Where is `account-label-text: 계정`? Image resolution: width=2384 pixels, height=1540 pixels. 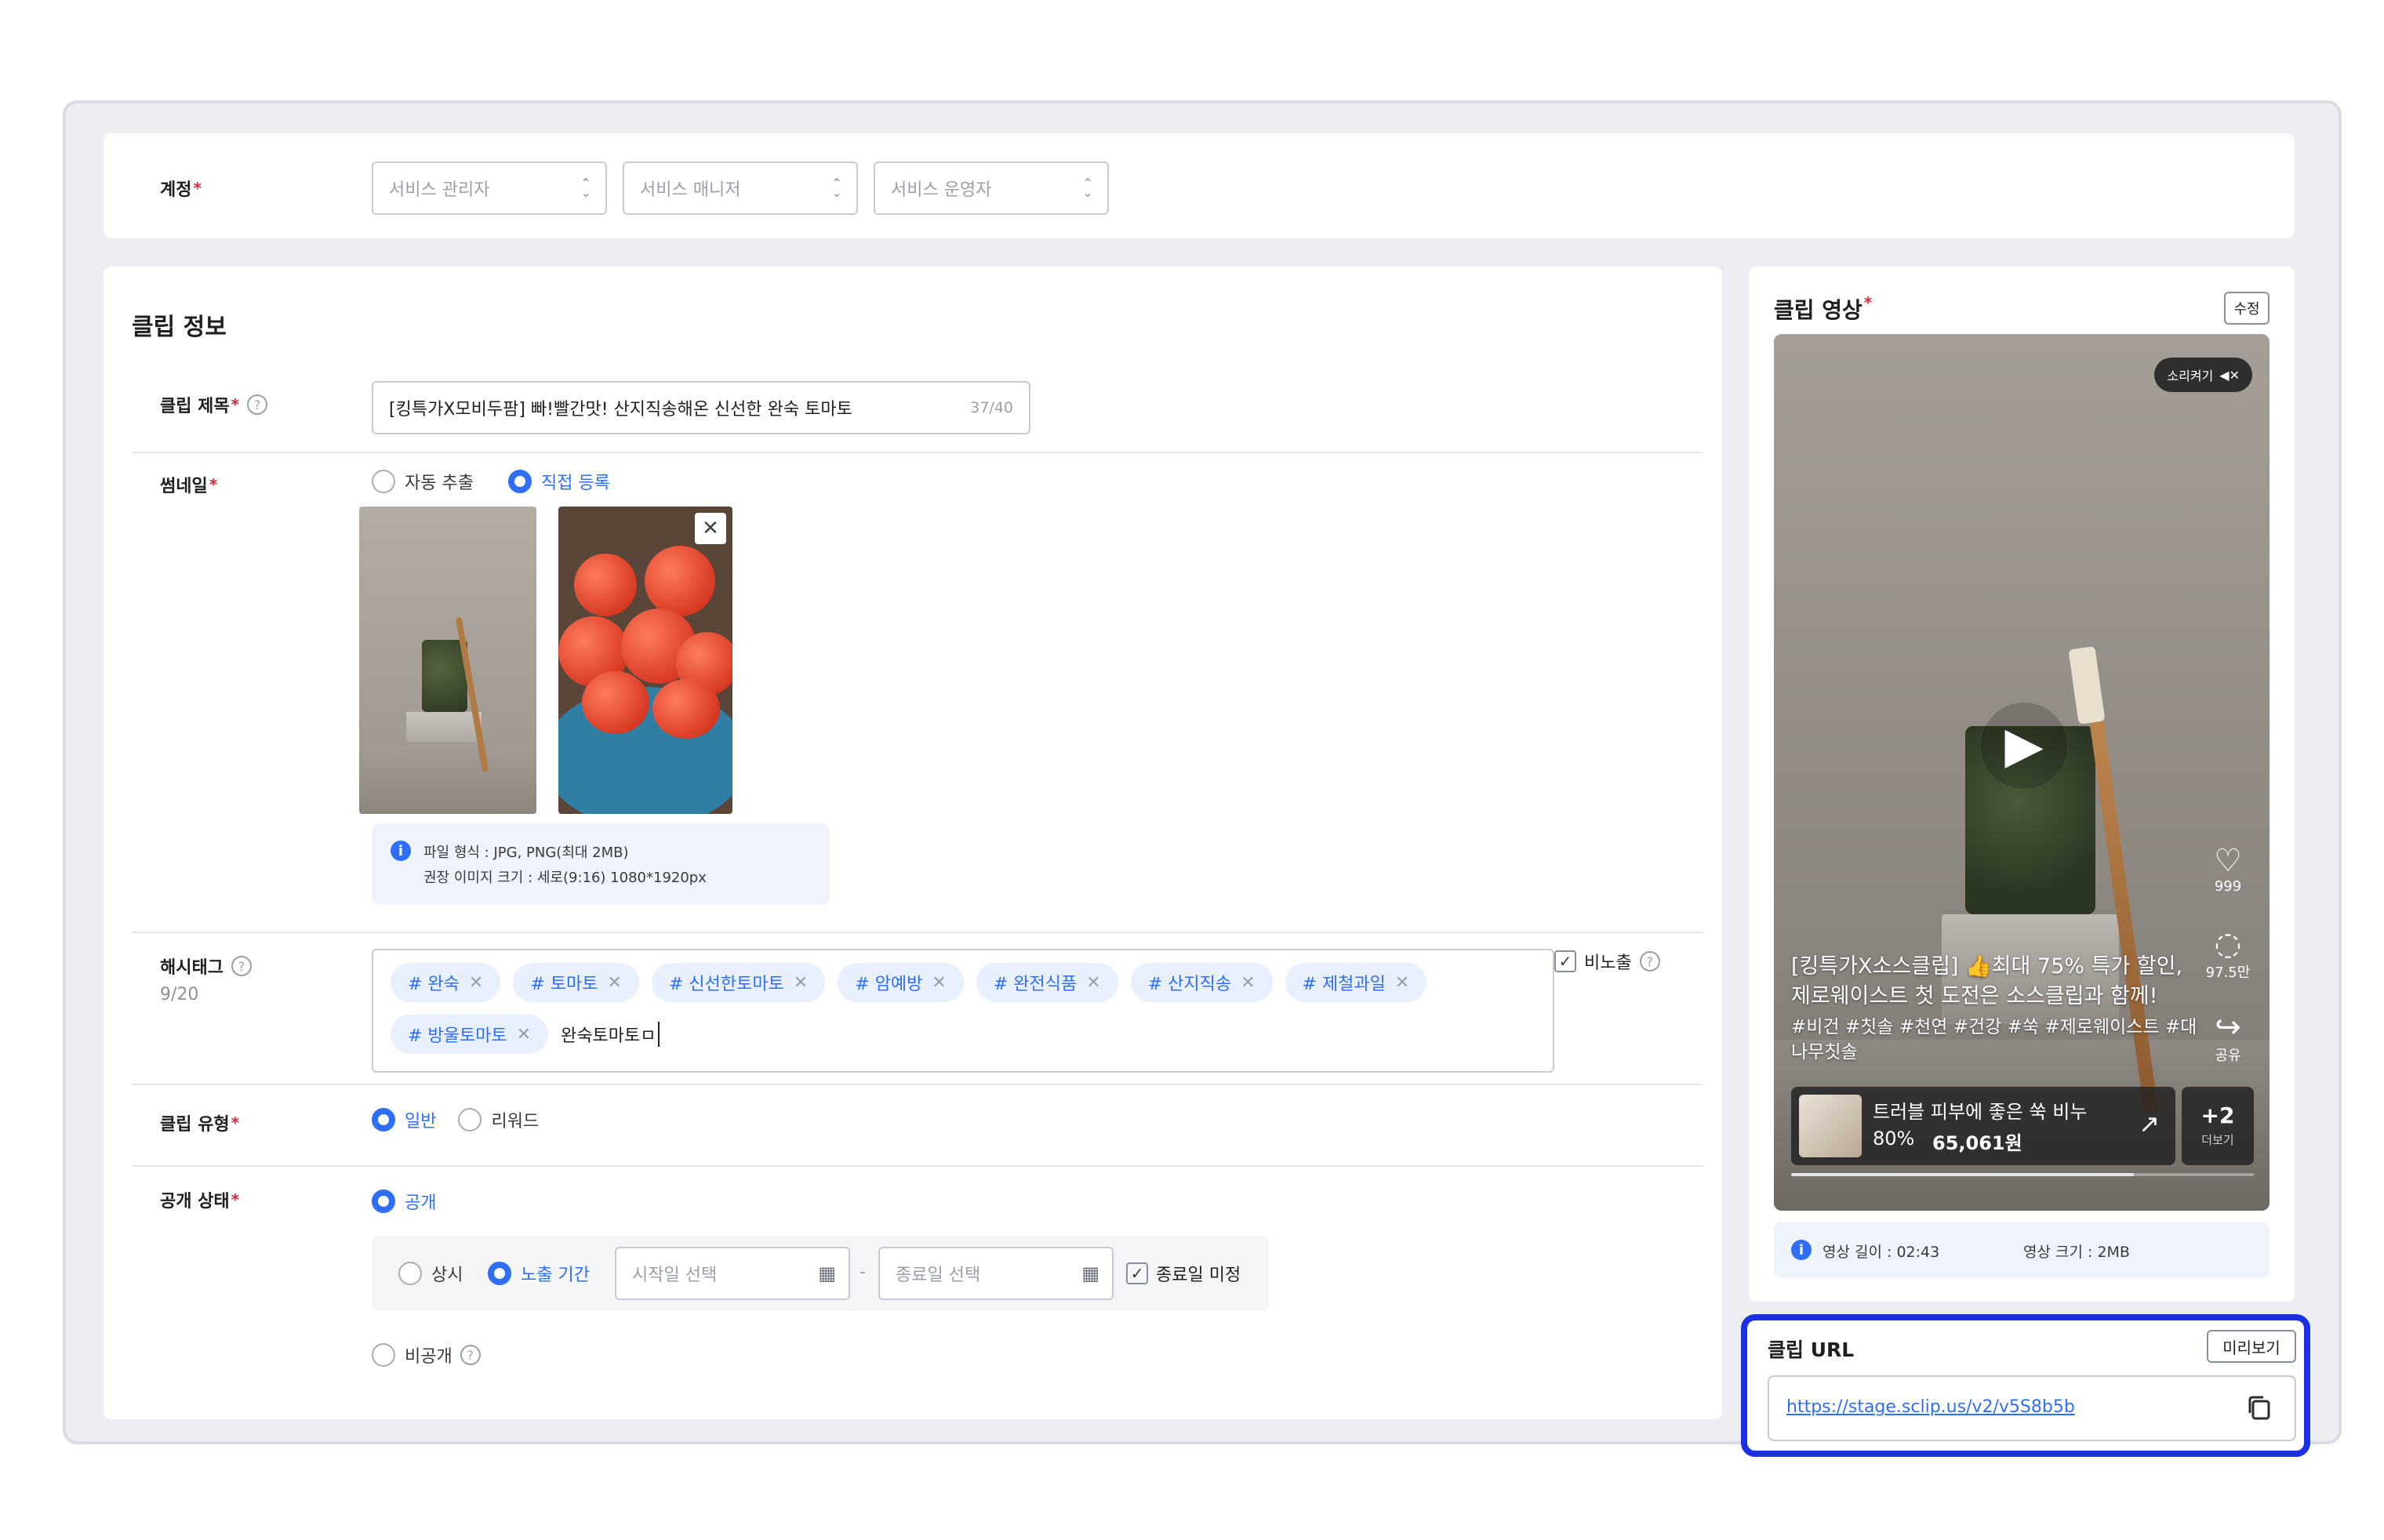 account-label-text: 계정 is located at coordinates (176, 190).